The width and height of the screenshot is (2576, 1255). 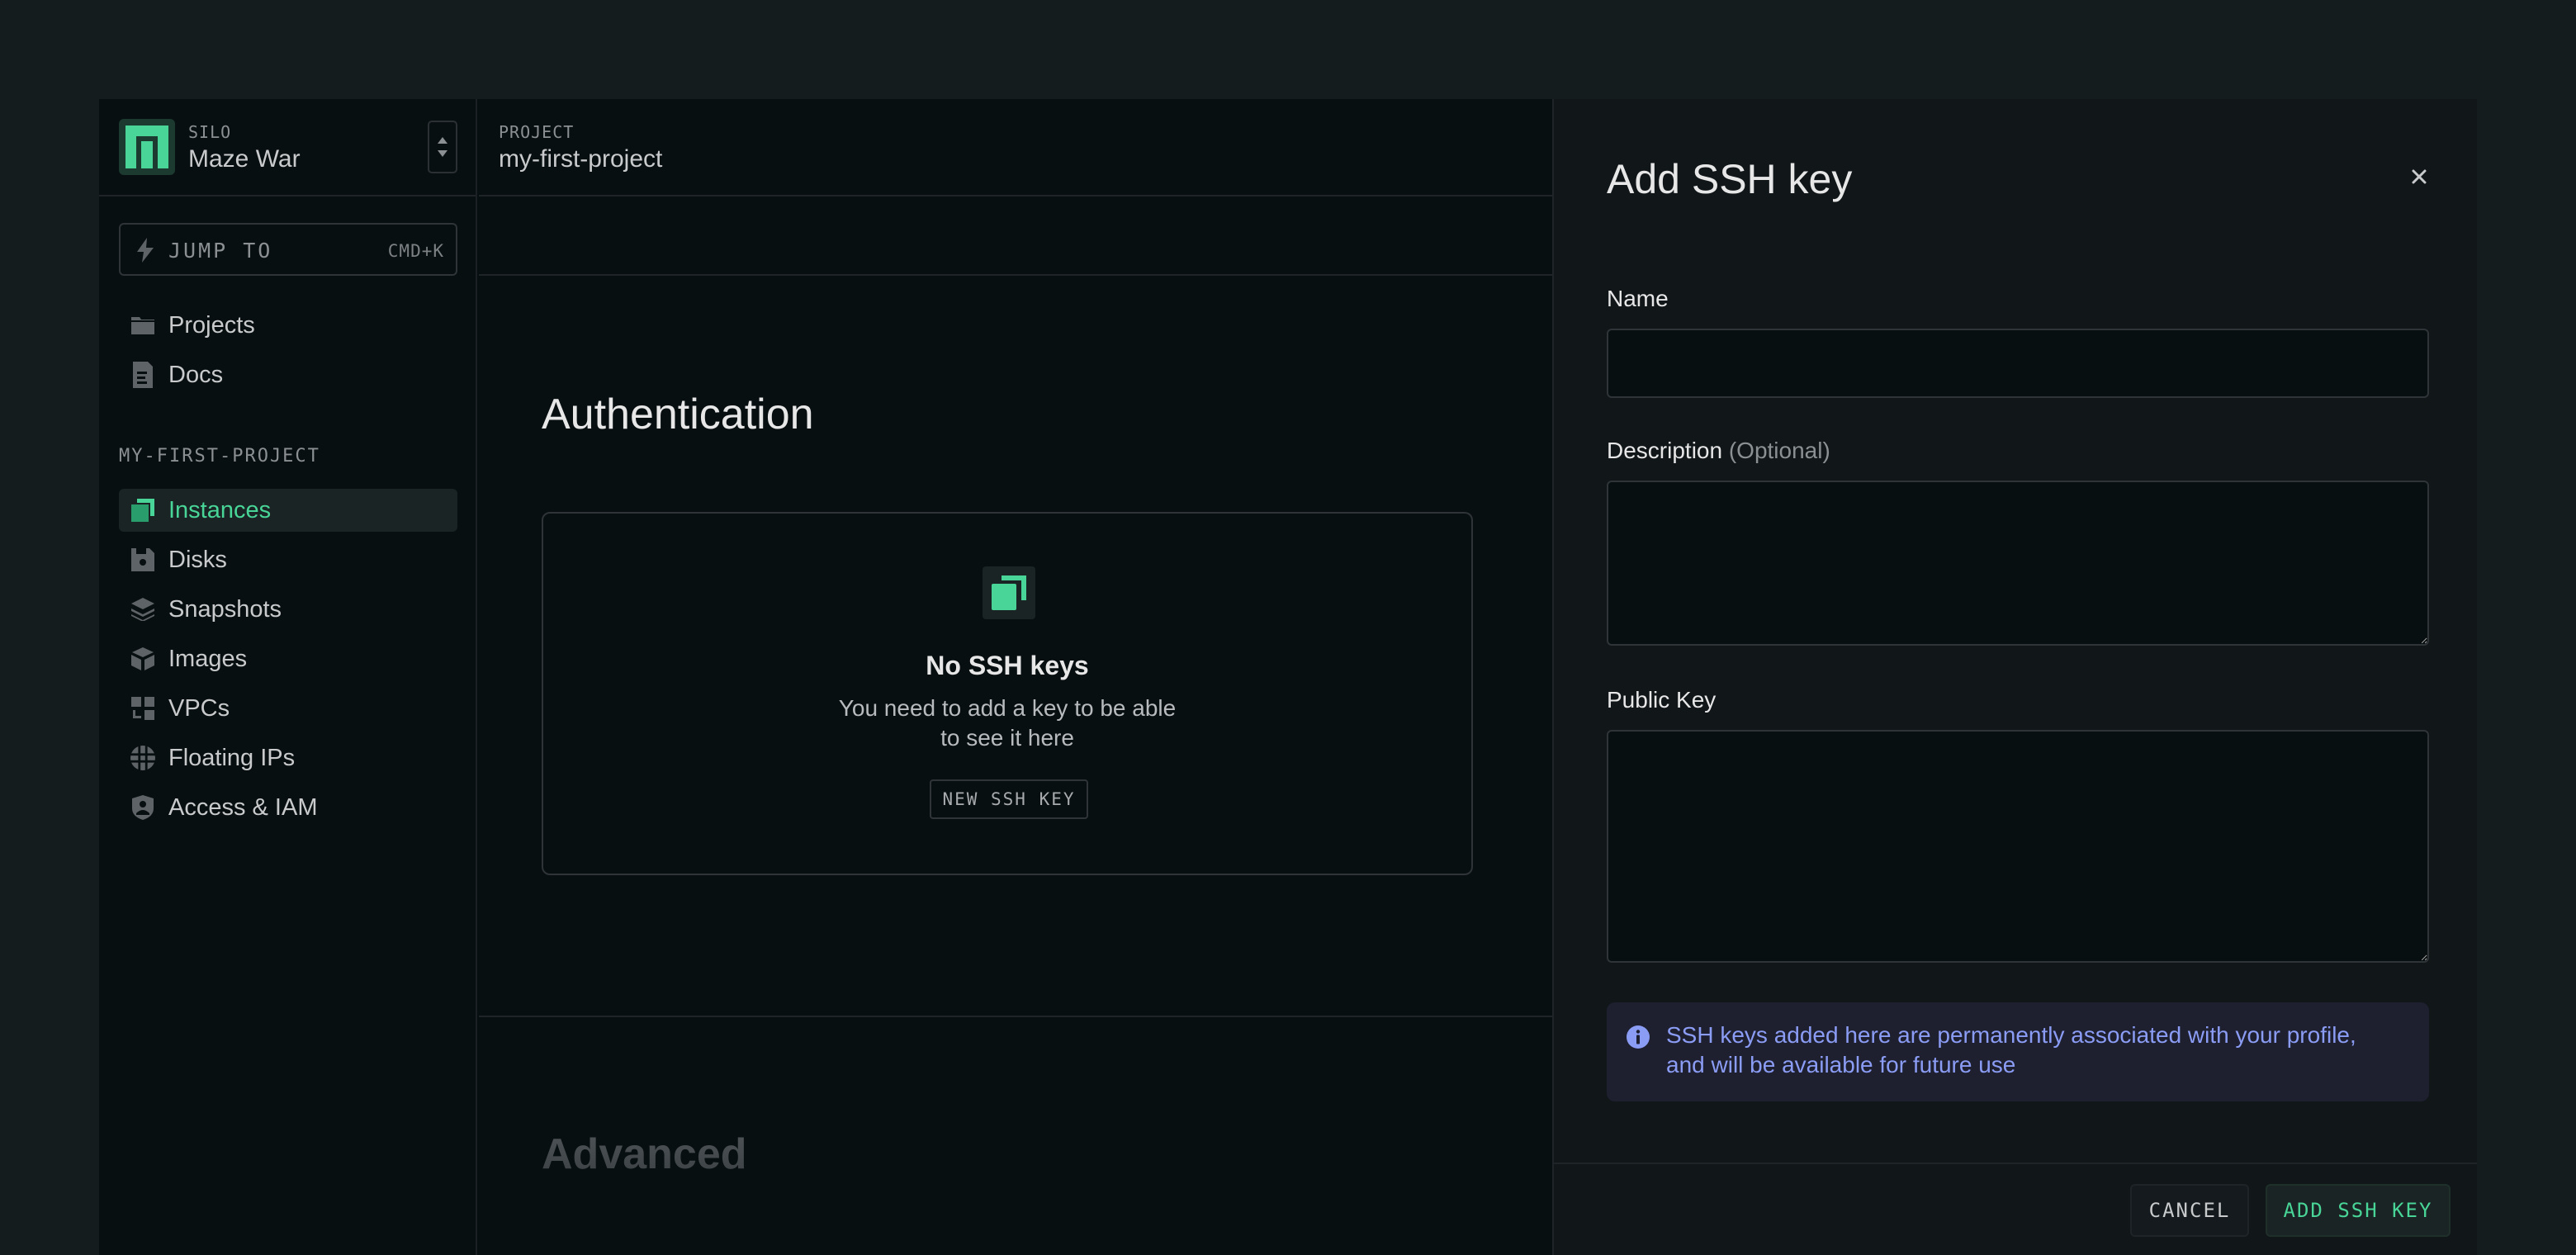 What do you see at coordinates (2018, 564) in the screenshot?
I see `description-textarea` at bounding box center [2018, 564].